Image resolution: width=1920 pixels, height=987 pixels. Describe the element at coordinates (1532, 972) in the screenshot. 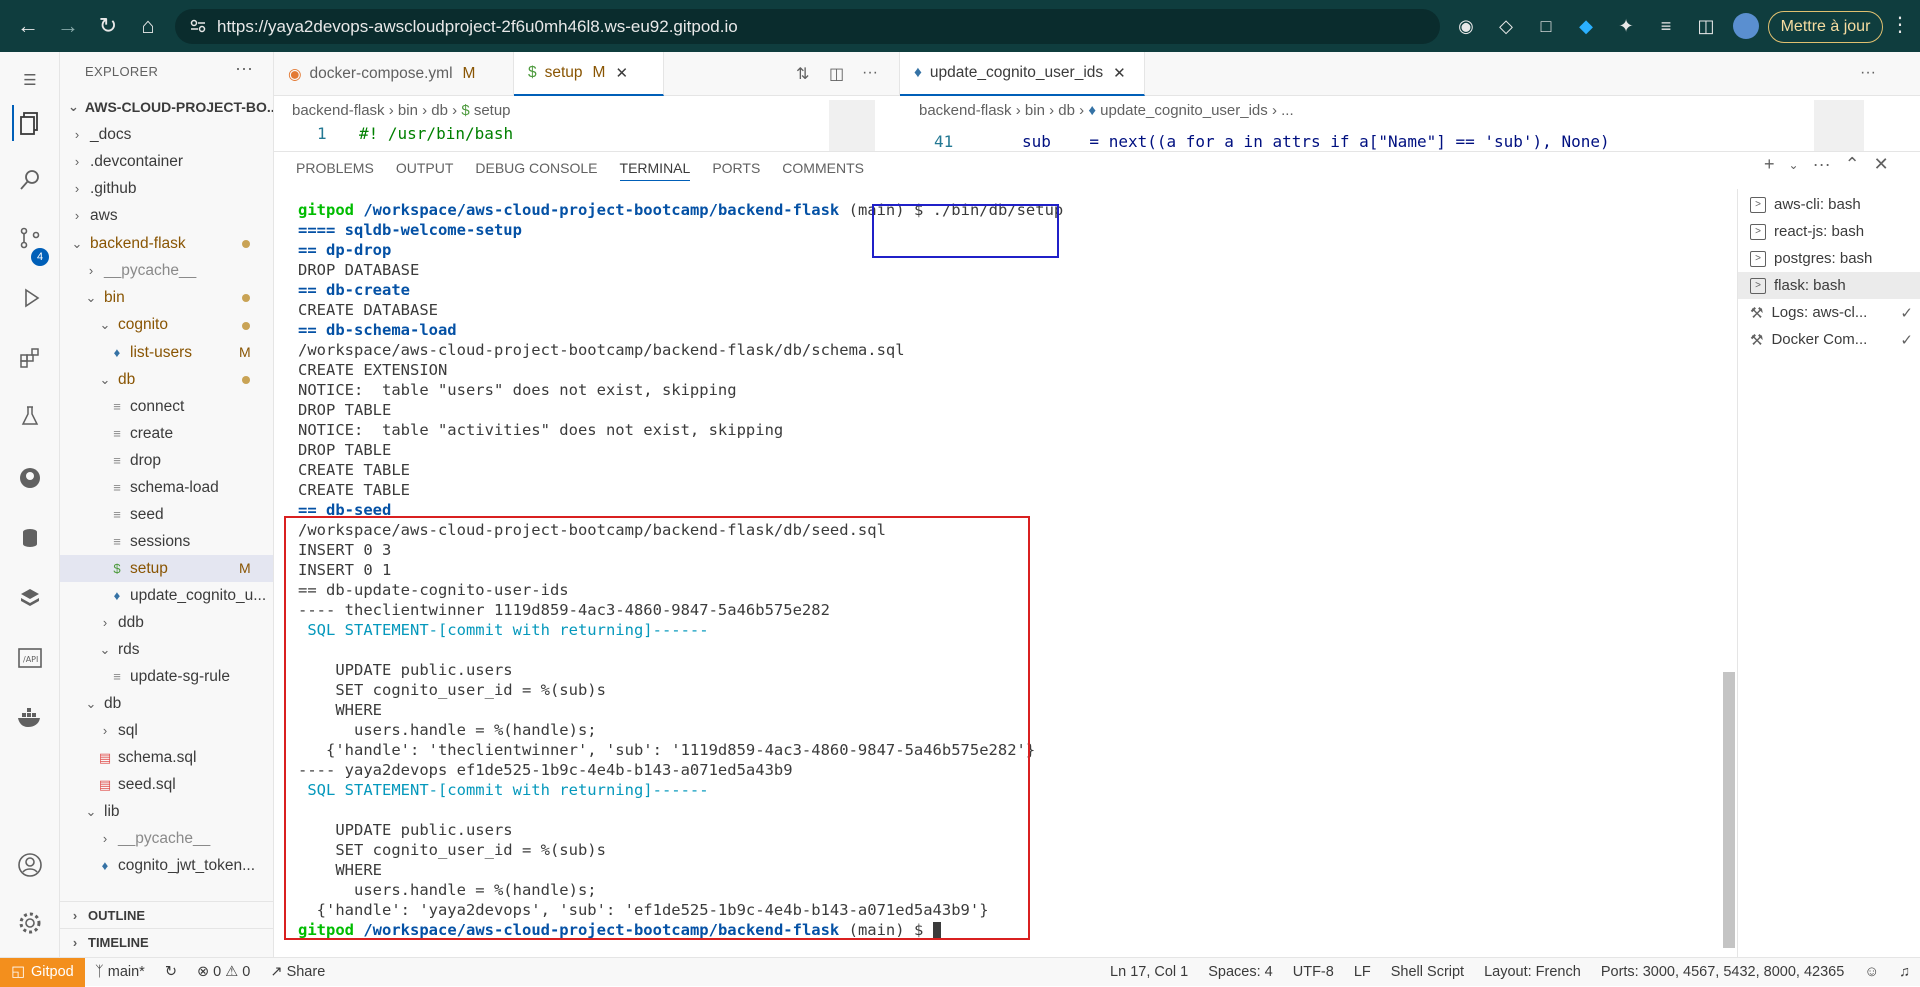

I see `keyboard-layout: Layout: French` at that location.